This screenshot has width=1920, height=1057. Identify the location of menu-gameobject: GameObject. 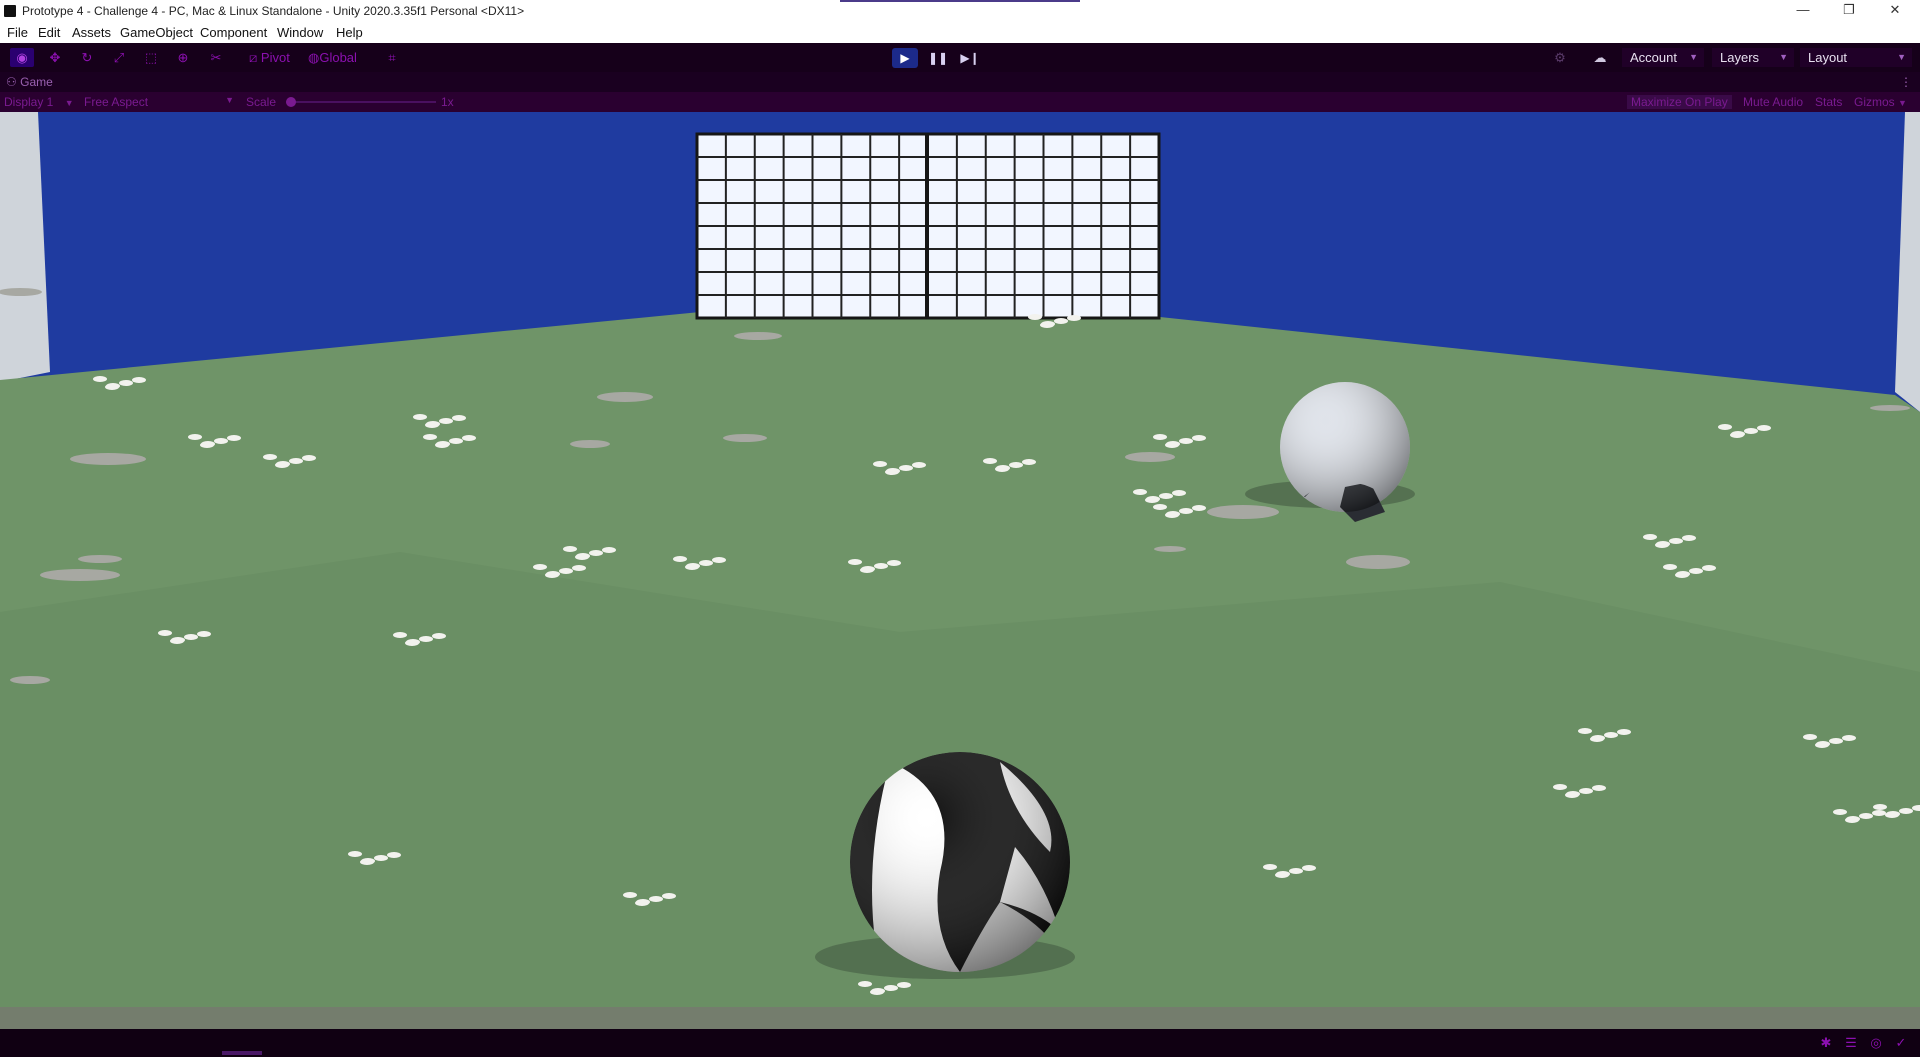
(156, 32).